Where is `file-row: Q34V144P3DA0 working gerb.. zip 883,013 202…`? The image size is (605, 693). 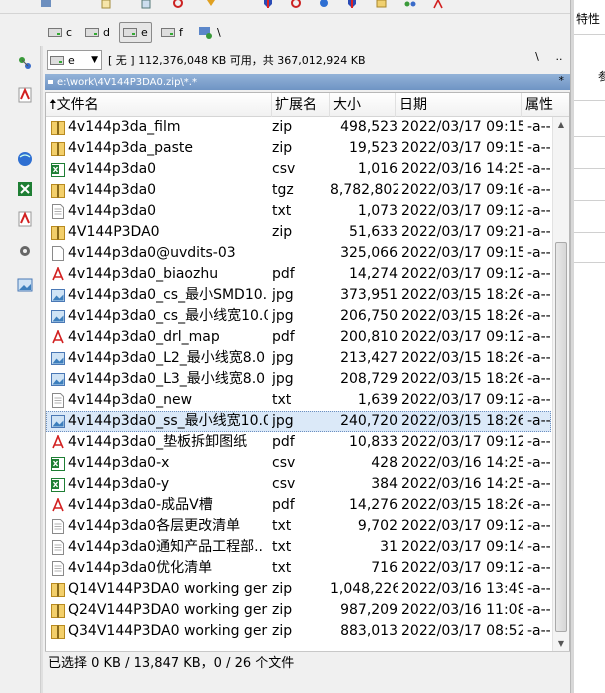 file-row: Q34V144P3DA0 working gerb.. zip 883,013 202… is located at coordinates (298, 631).